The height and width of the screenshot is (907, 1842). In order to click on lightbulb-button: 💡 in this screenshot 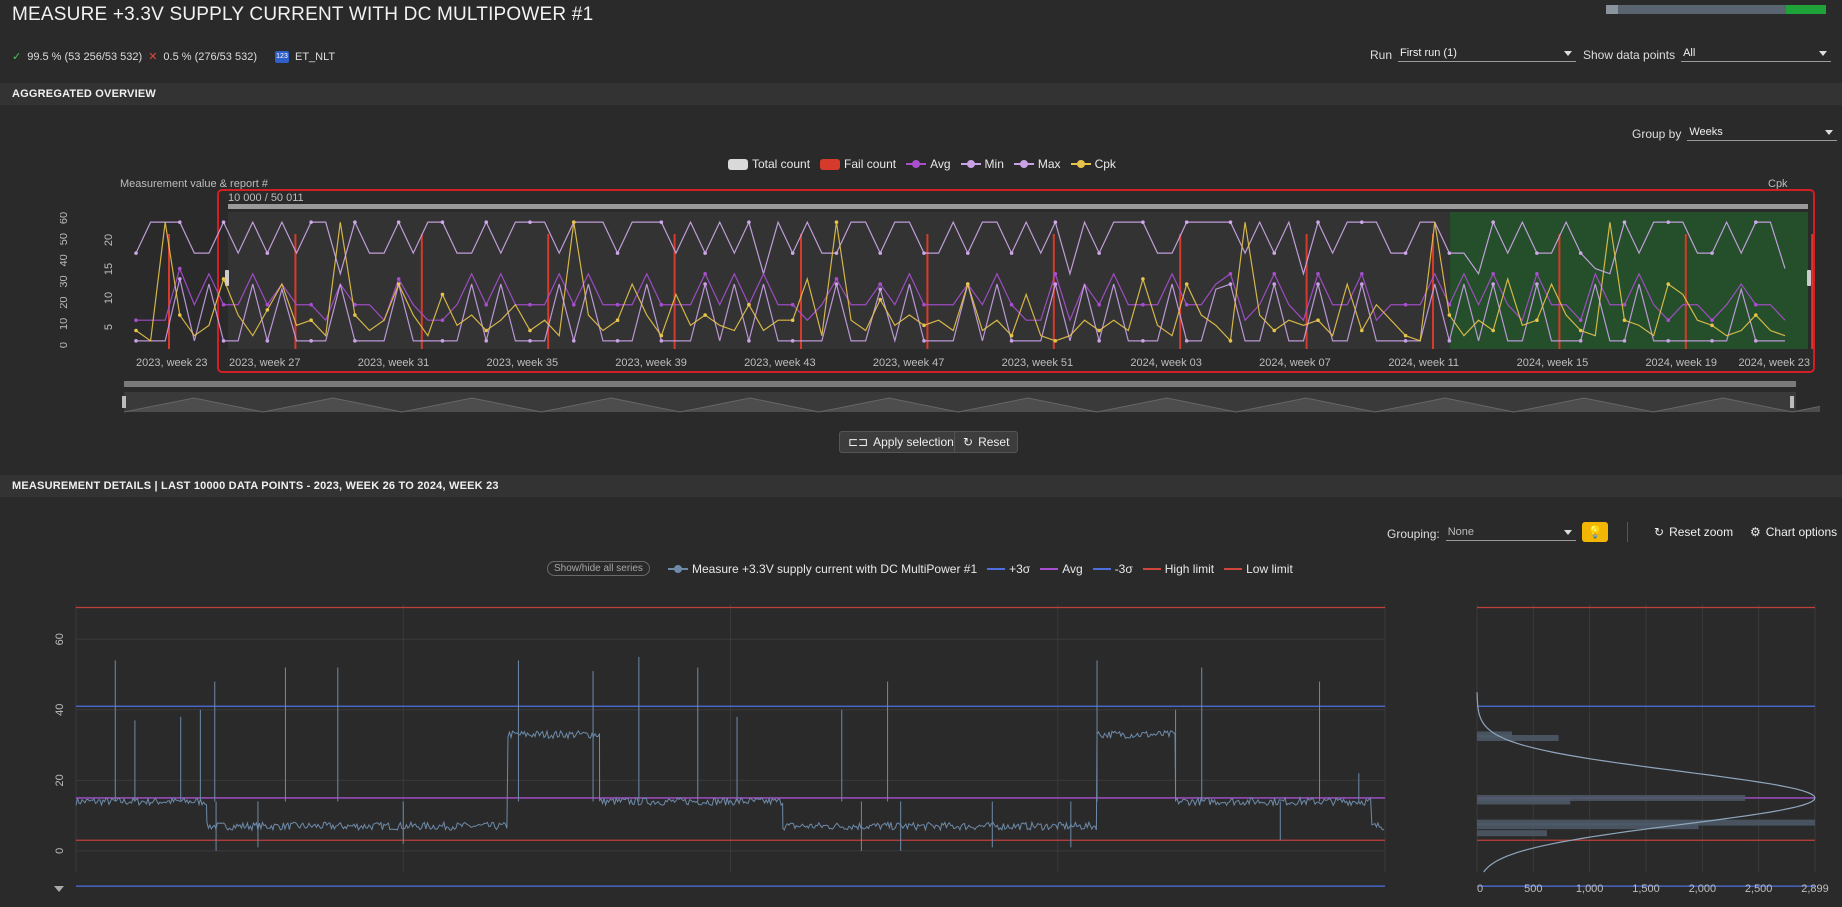, I will do `click(1595, 532)`.